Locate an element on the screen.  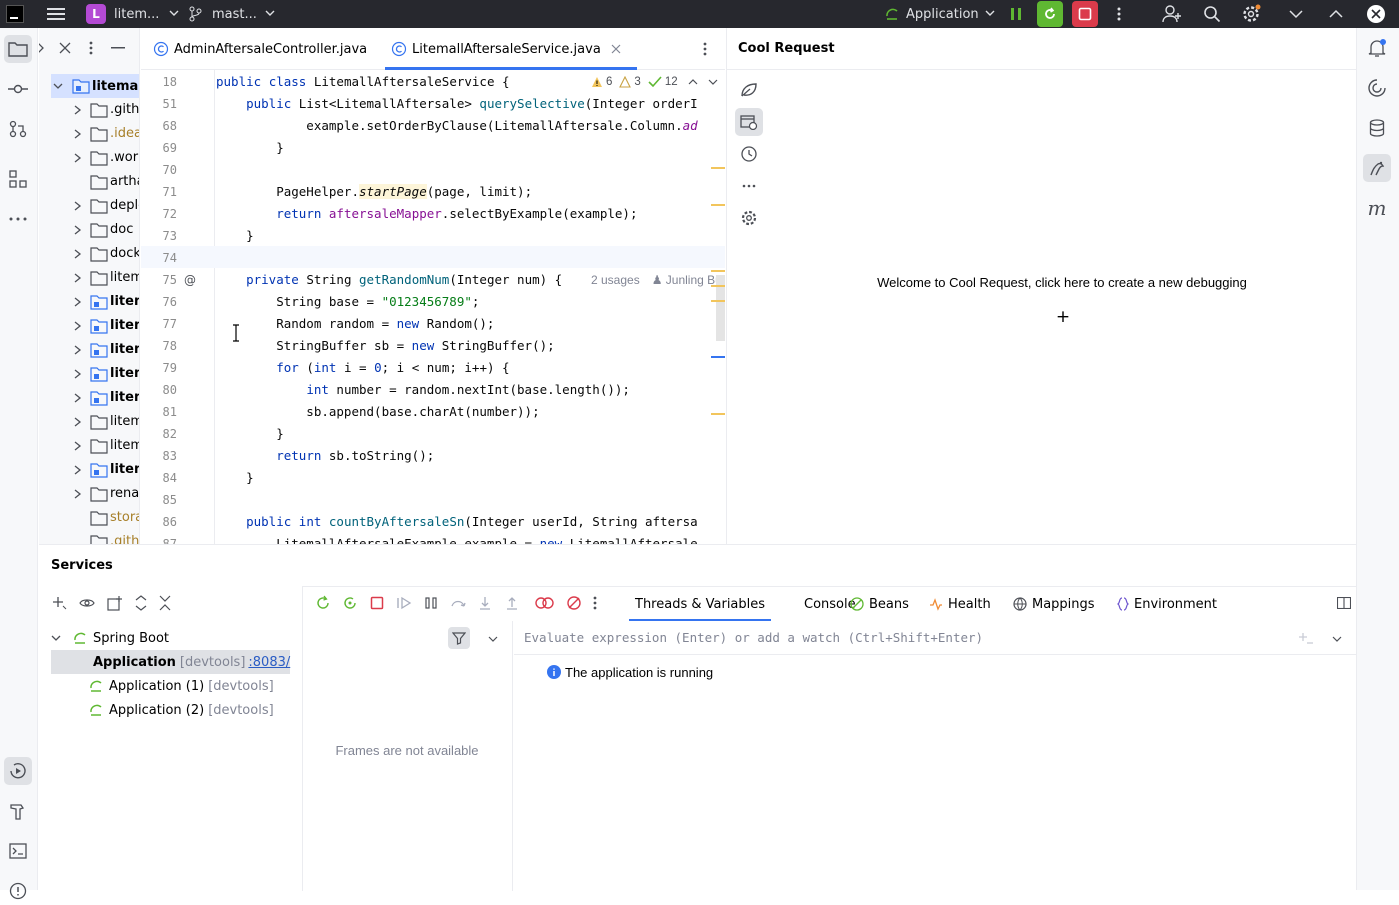
tree-item: doc is located at coordinates (89, 230).